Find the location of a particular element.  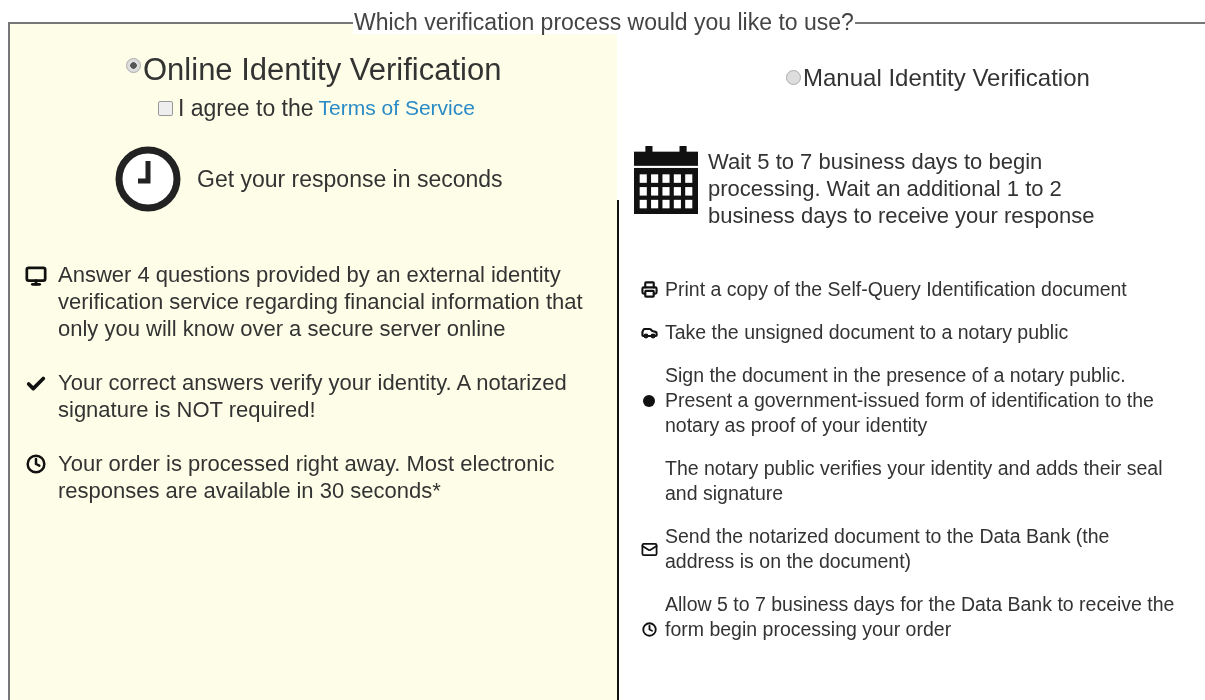

item-text: Answer 4 questions provided by an external identity verification service regarding financial information that only you will know over a secure server online is located at coordinates (321, 301).